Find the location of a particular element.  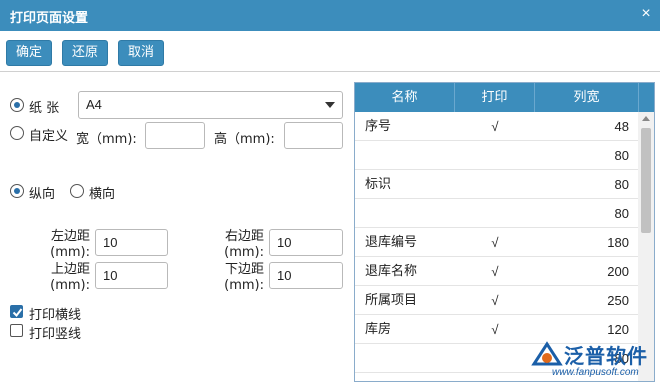

watermark-url: www.fanpusoft.com is located at coordinates (595, 372).